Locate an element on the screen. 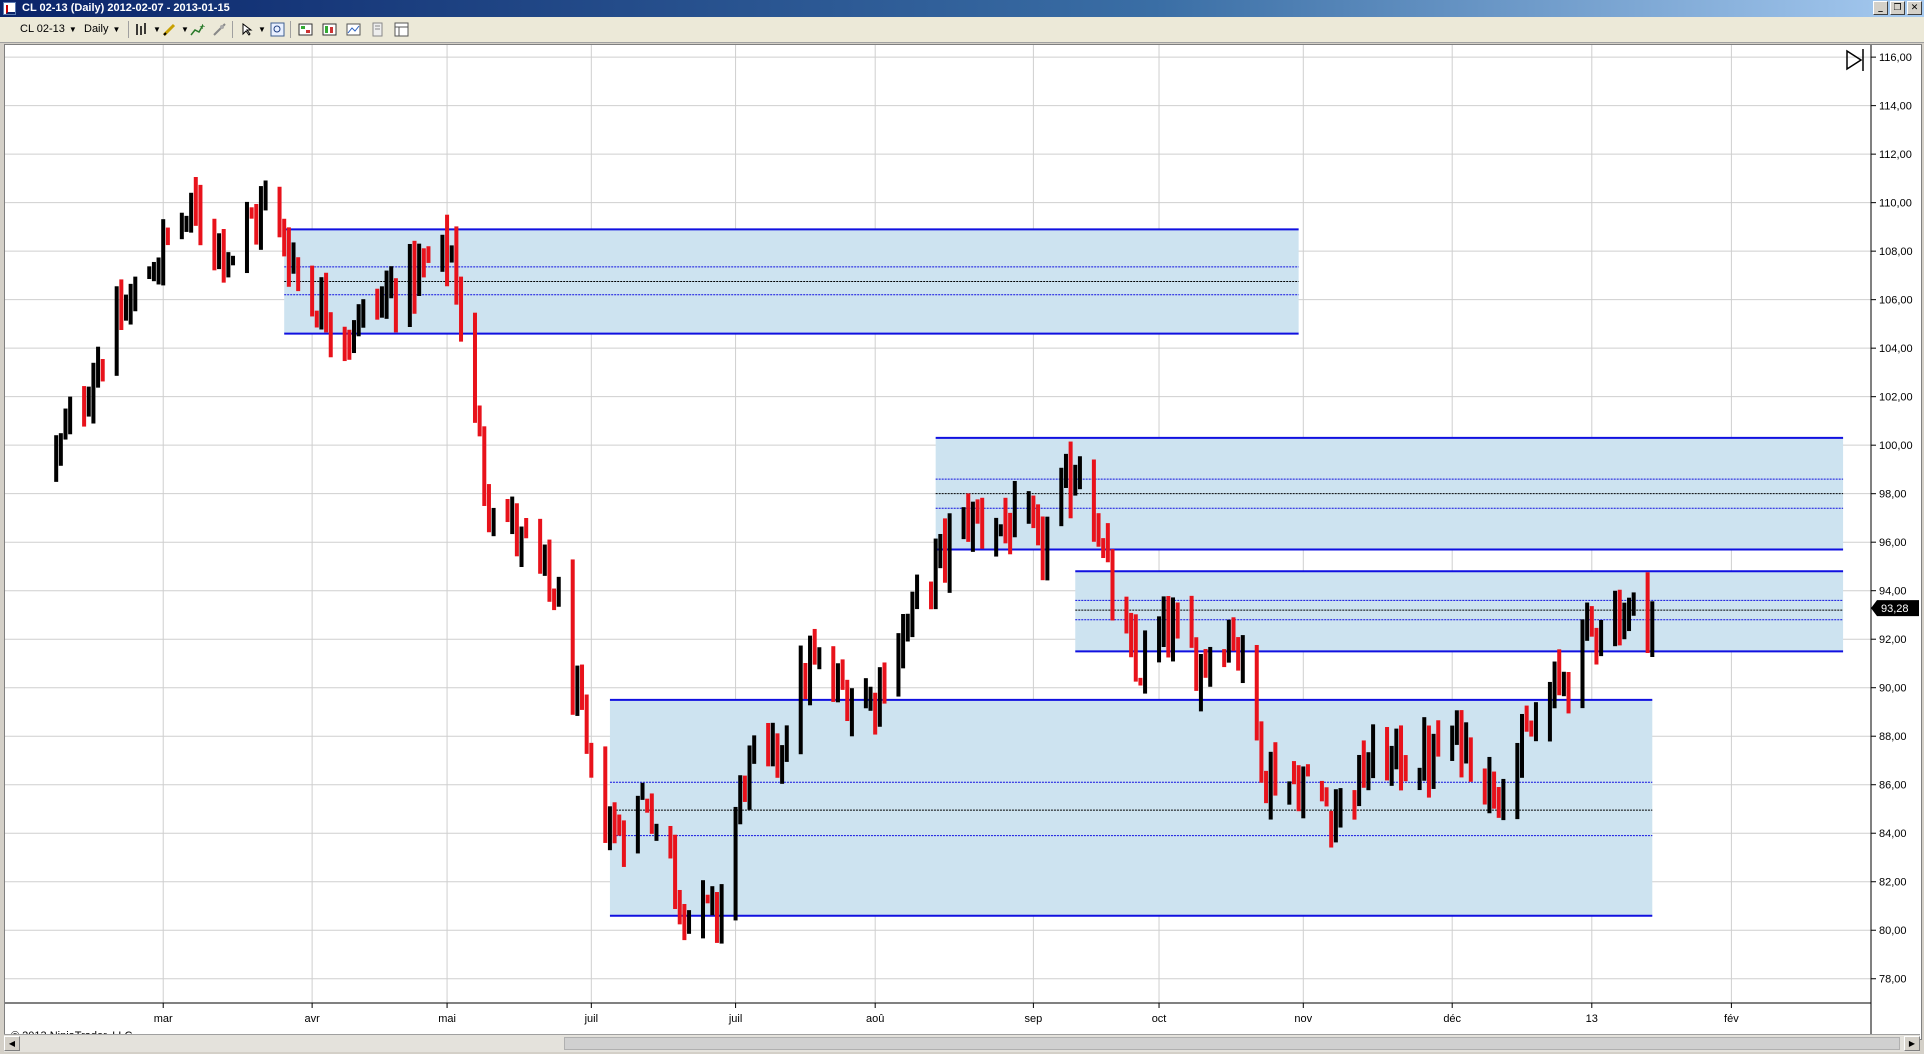  y-tick-label: 116,00 is located at coordinates (1895, 58).